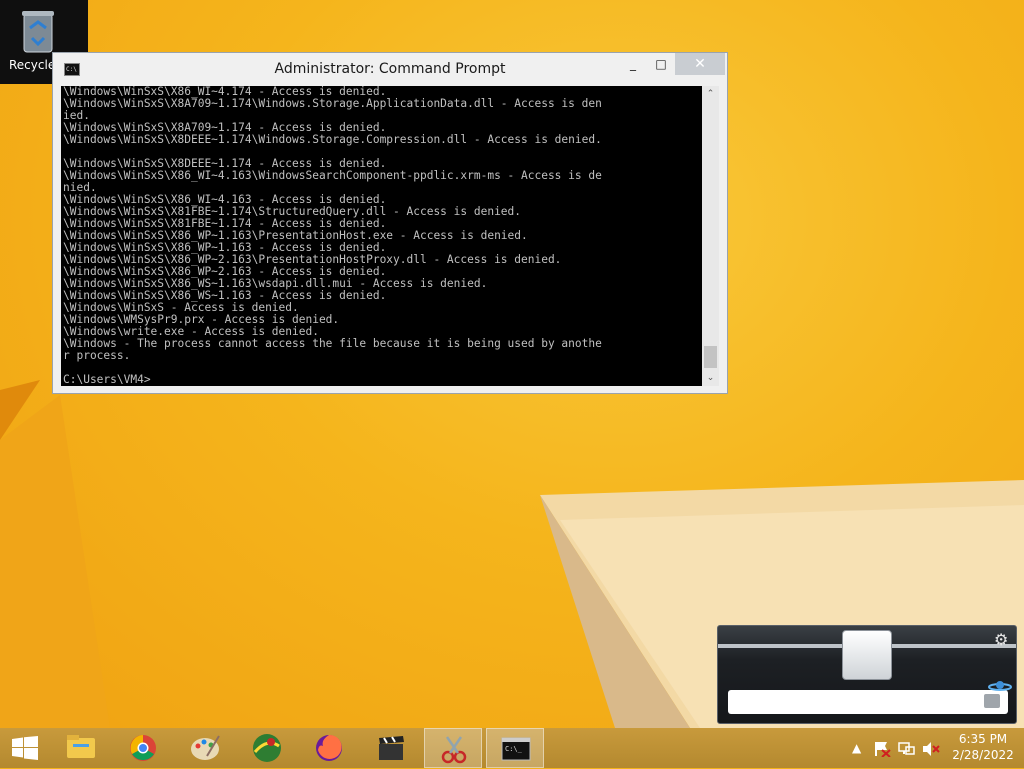  I want to click on recycle-bin-icon, so click(38, 32).